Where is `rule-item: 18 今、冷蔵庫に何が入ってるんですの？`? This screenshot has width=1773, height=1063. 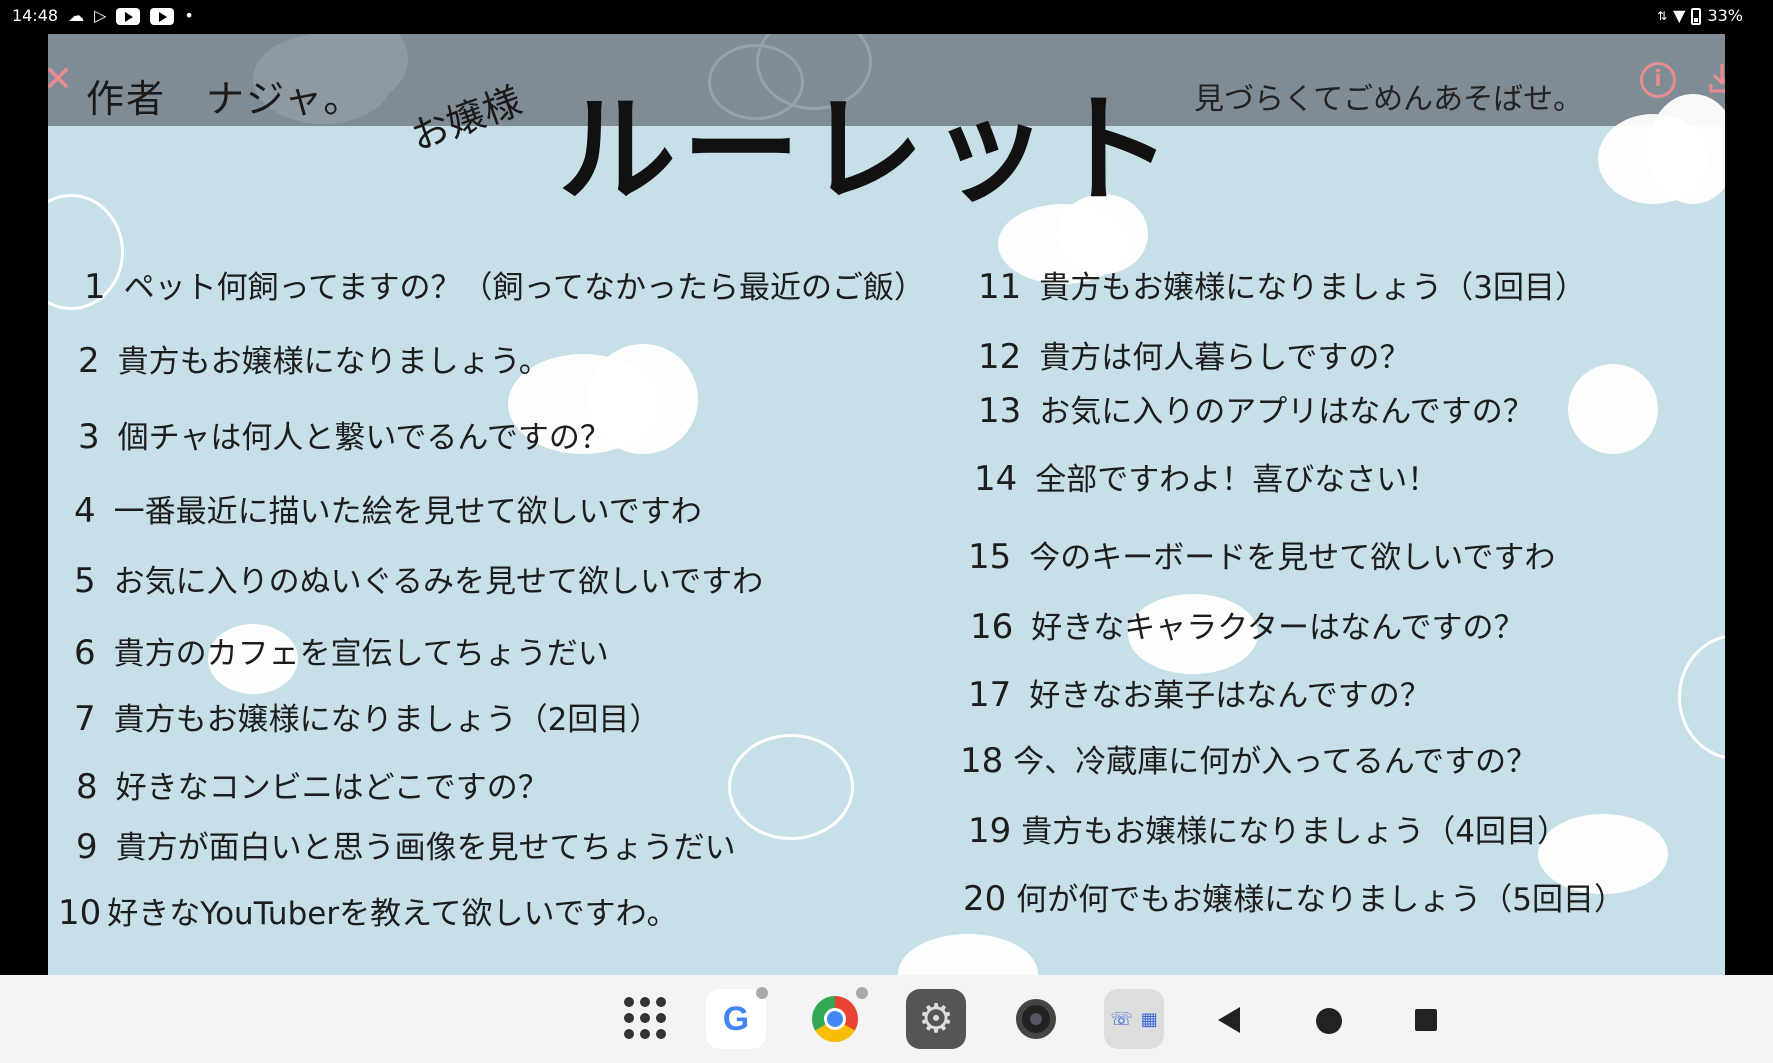
rule-item: 18 今、冷蔵庫に何が入ってるんですの？ is located at coordinates (1248, 758).